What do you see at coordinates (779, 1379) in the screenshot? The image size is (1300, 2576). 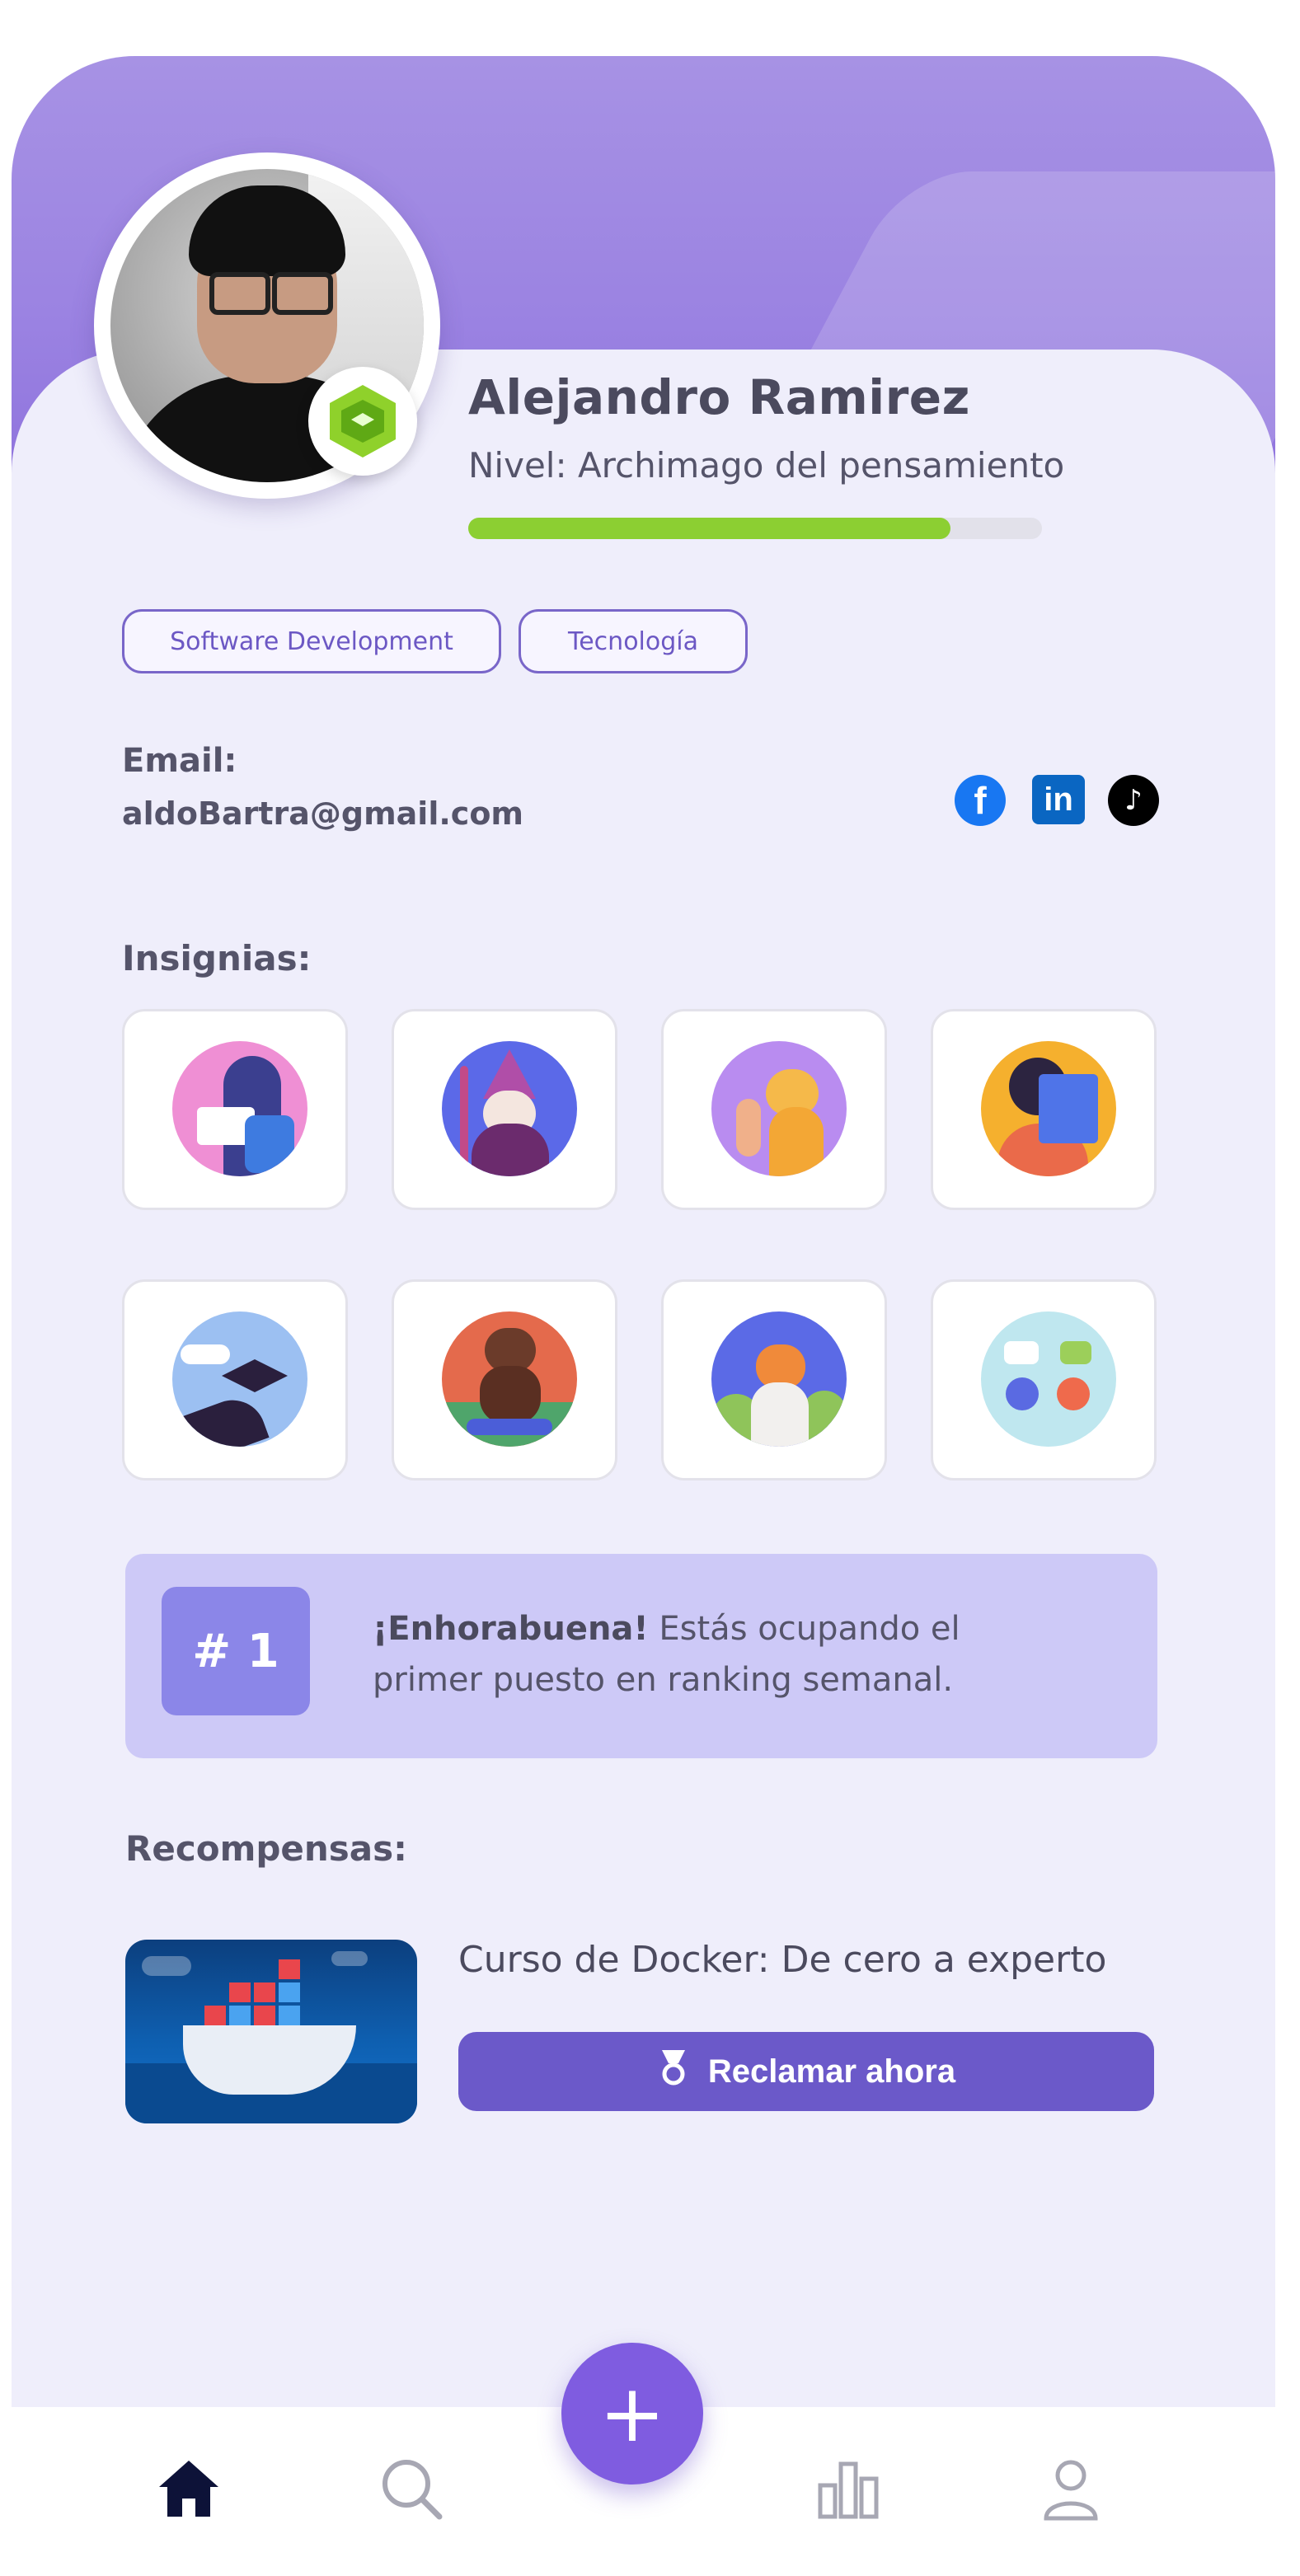 I see `fox-badge` at bounding box center [779, 1379].